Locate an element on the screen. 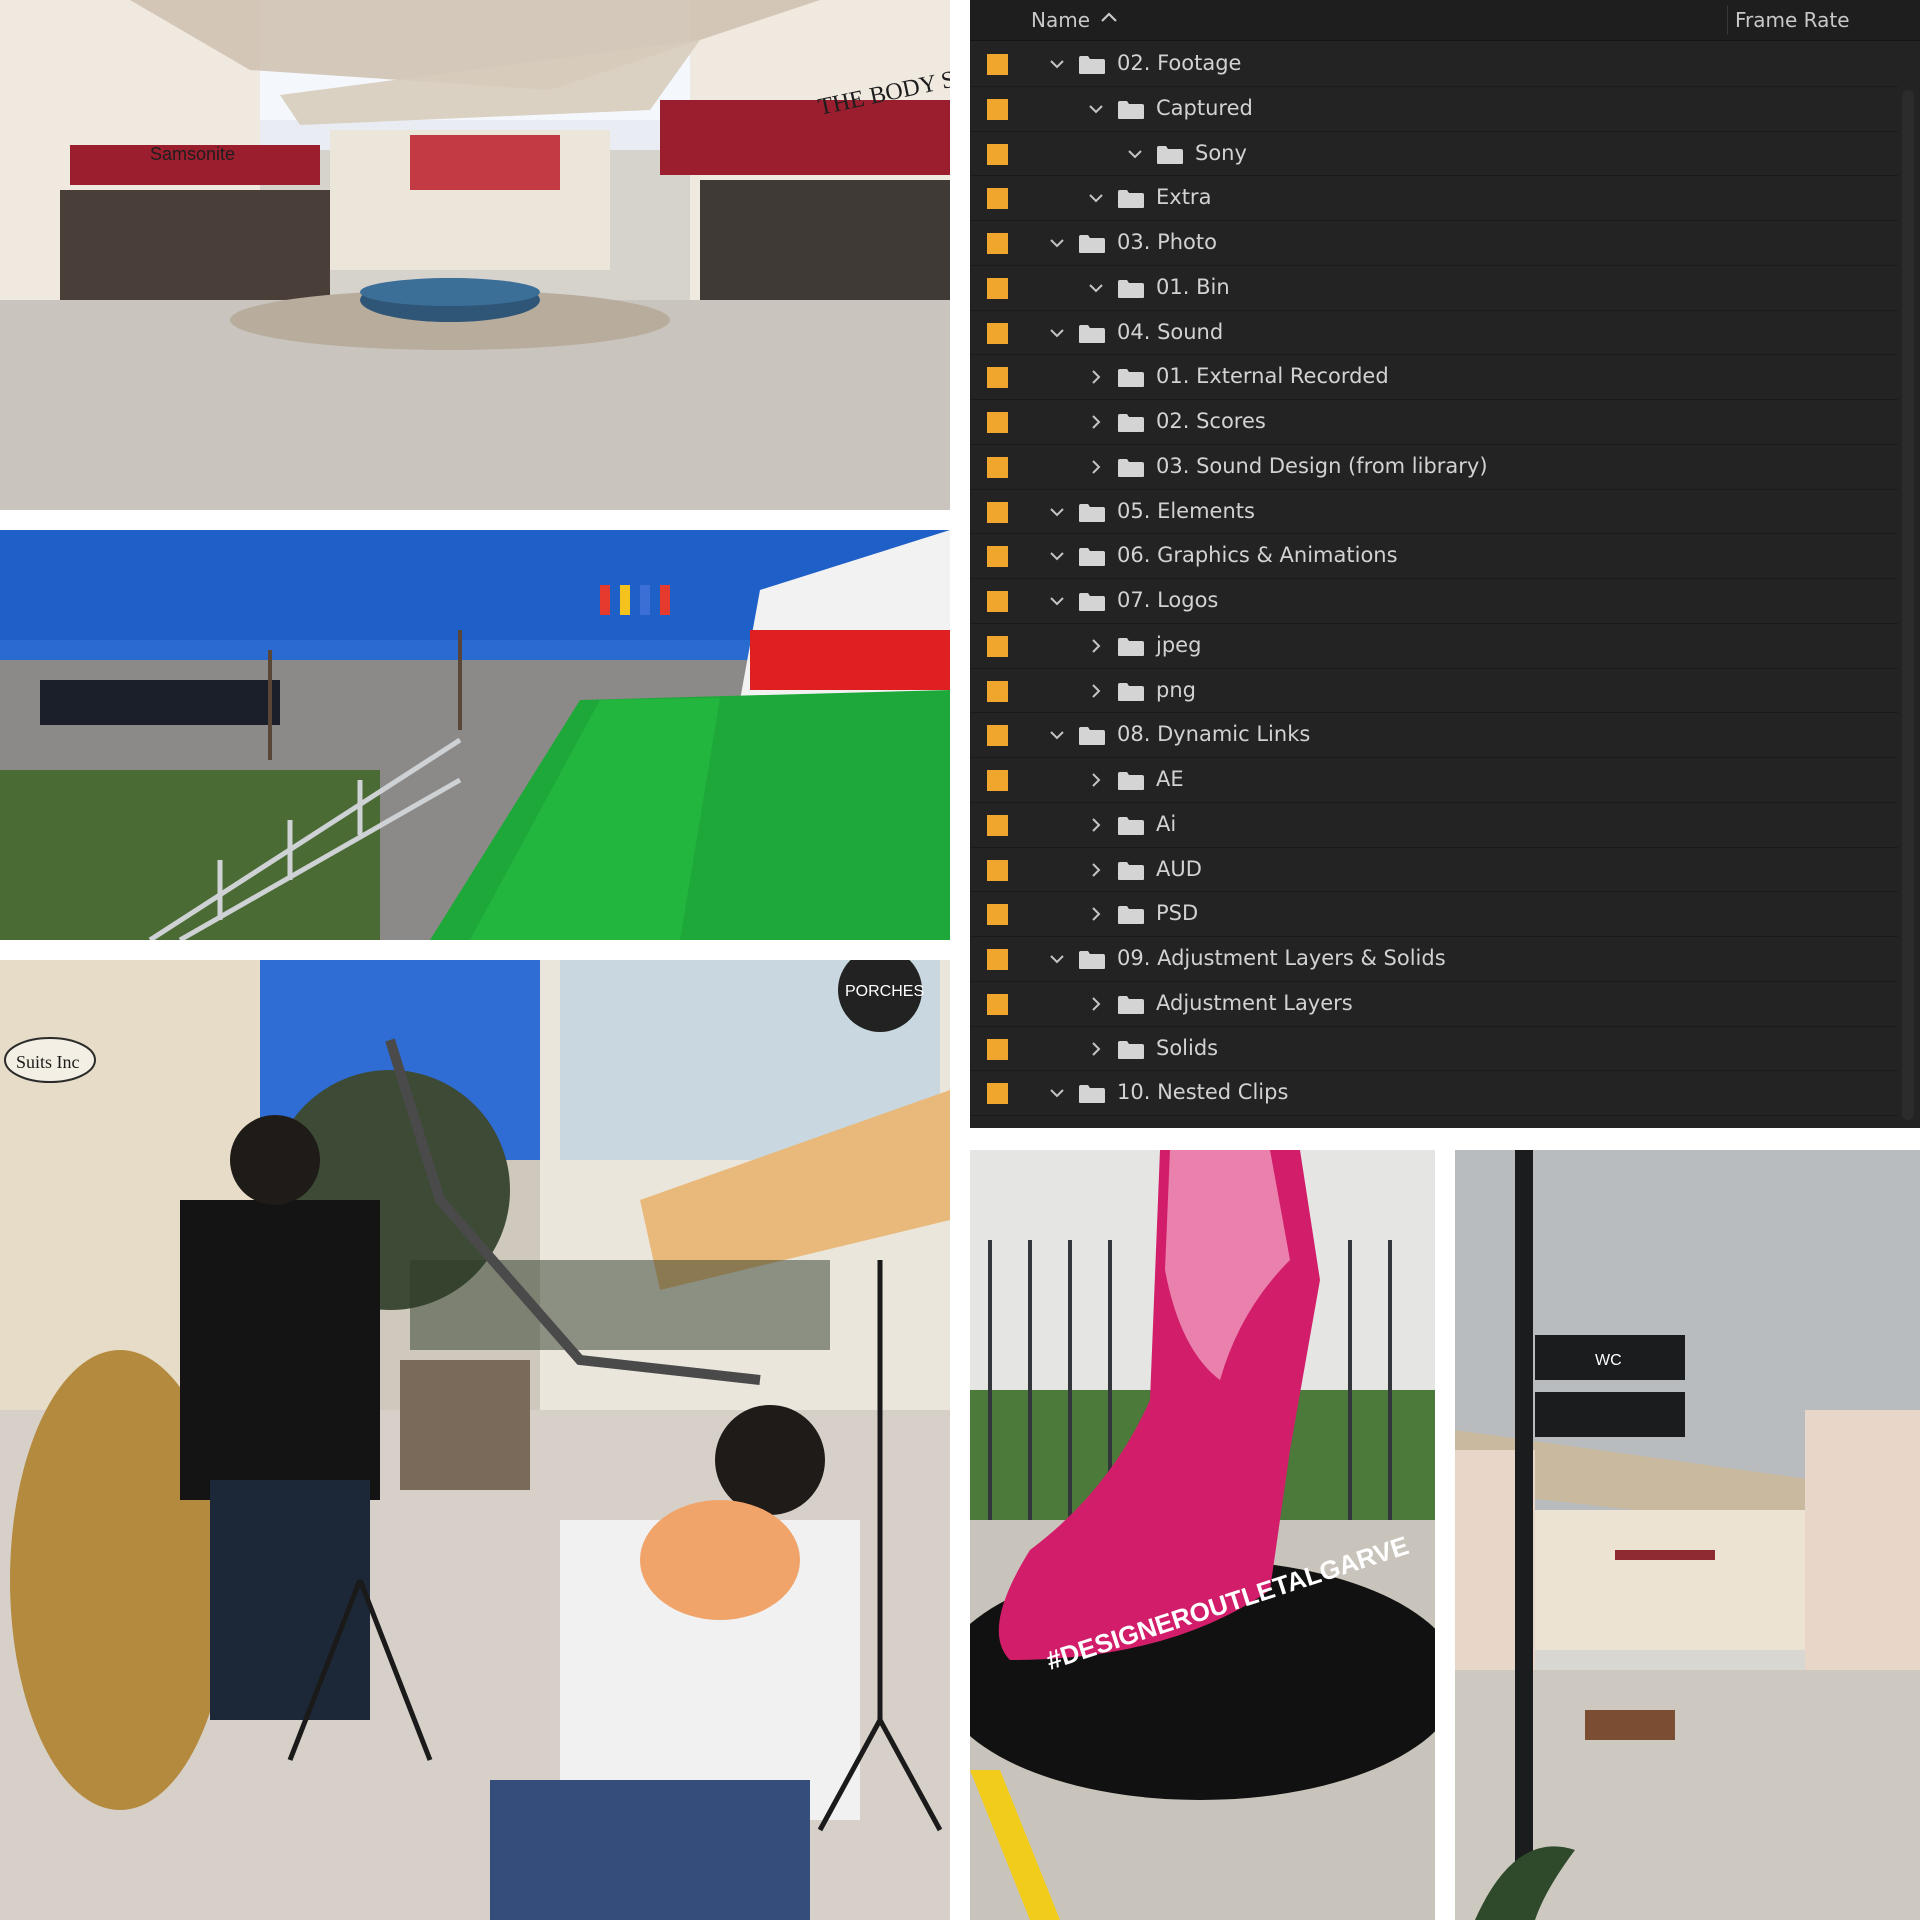 The height and width of the screenshot is (1920, 1920). frame-rate-column-header: Frame Rate is located at coordinates (1792, 20).